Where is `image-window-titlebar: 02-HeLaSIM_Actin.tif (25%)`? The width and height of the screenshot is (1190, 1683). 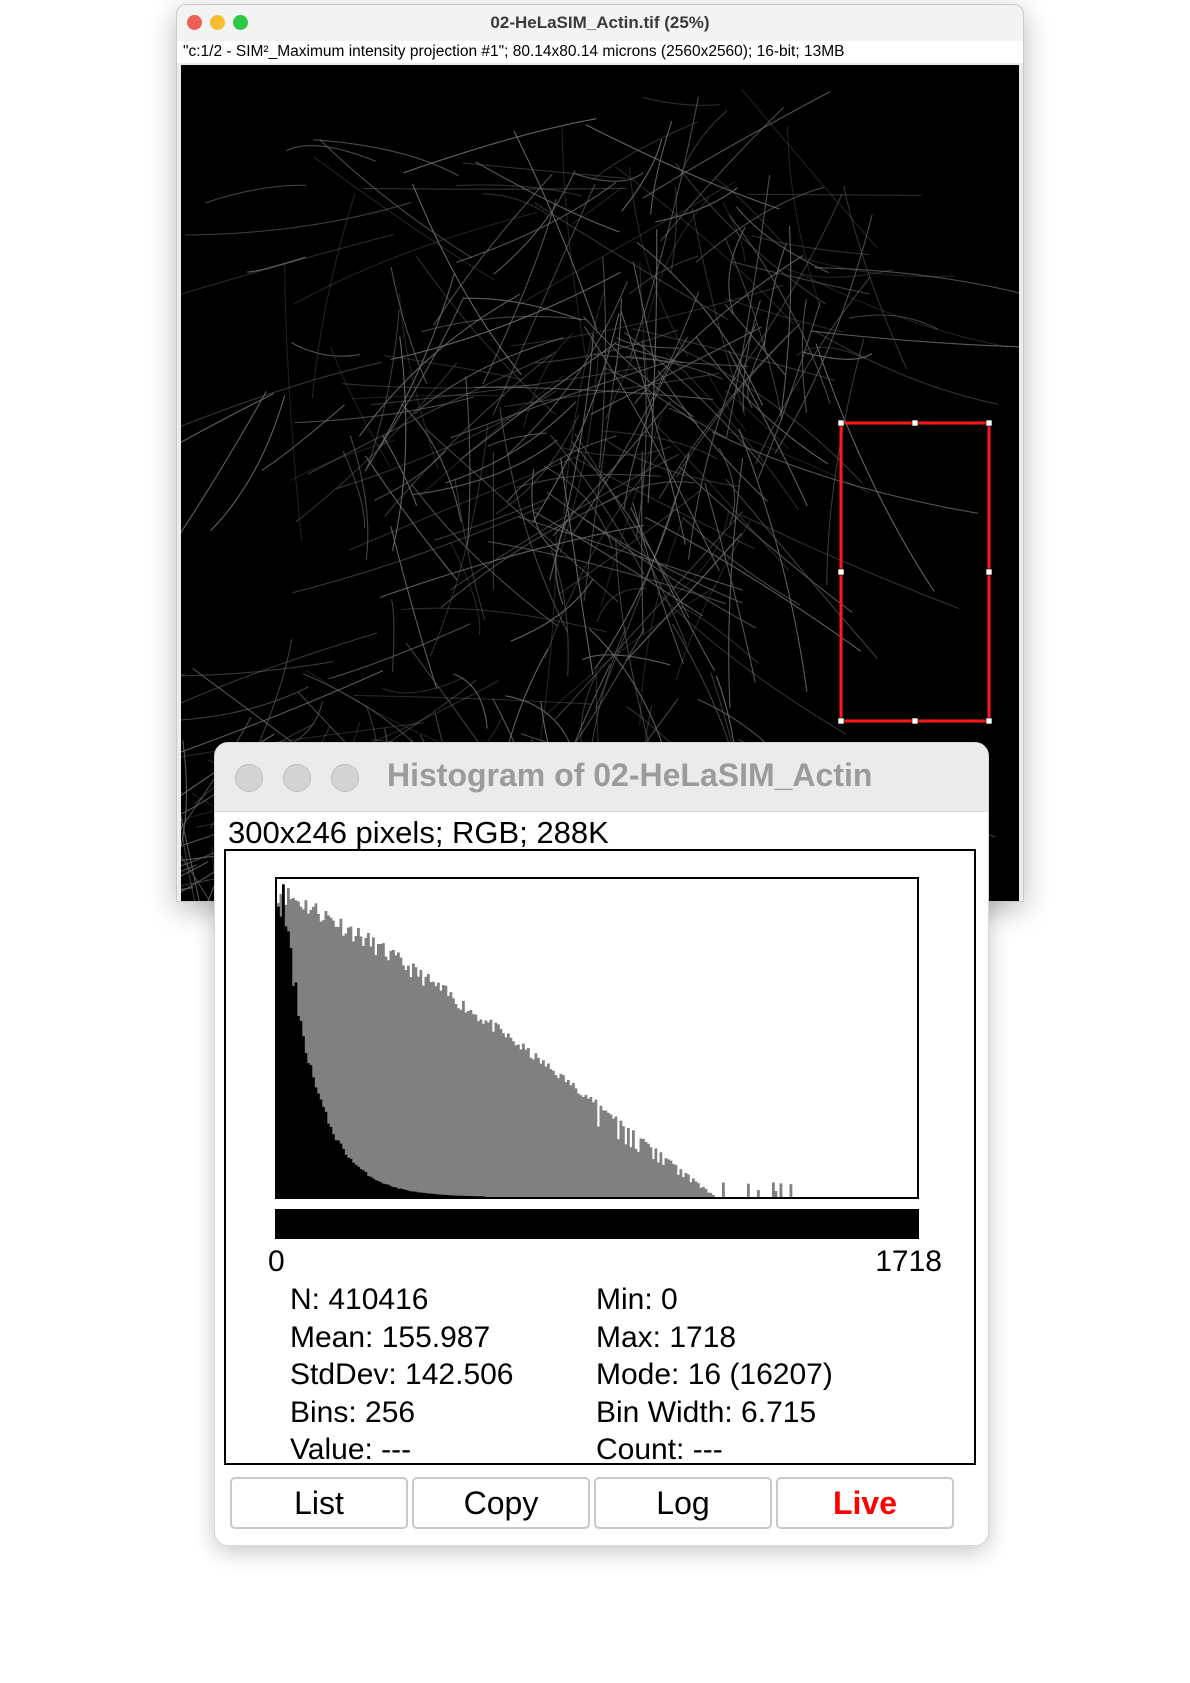 image-window-titlebar: 02-HeLaSIM_Actin.tif (25%) is located at coordinates (600, 23).